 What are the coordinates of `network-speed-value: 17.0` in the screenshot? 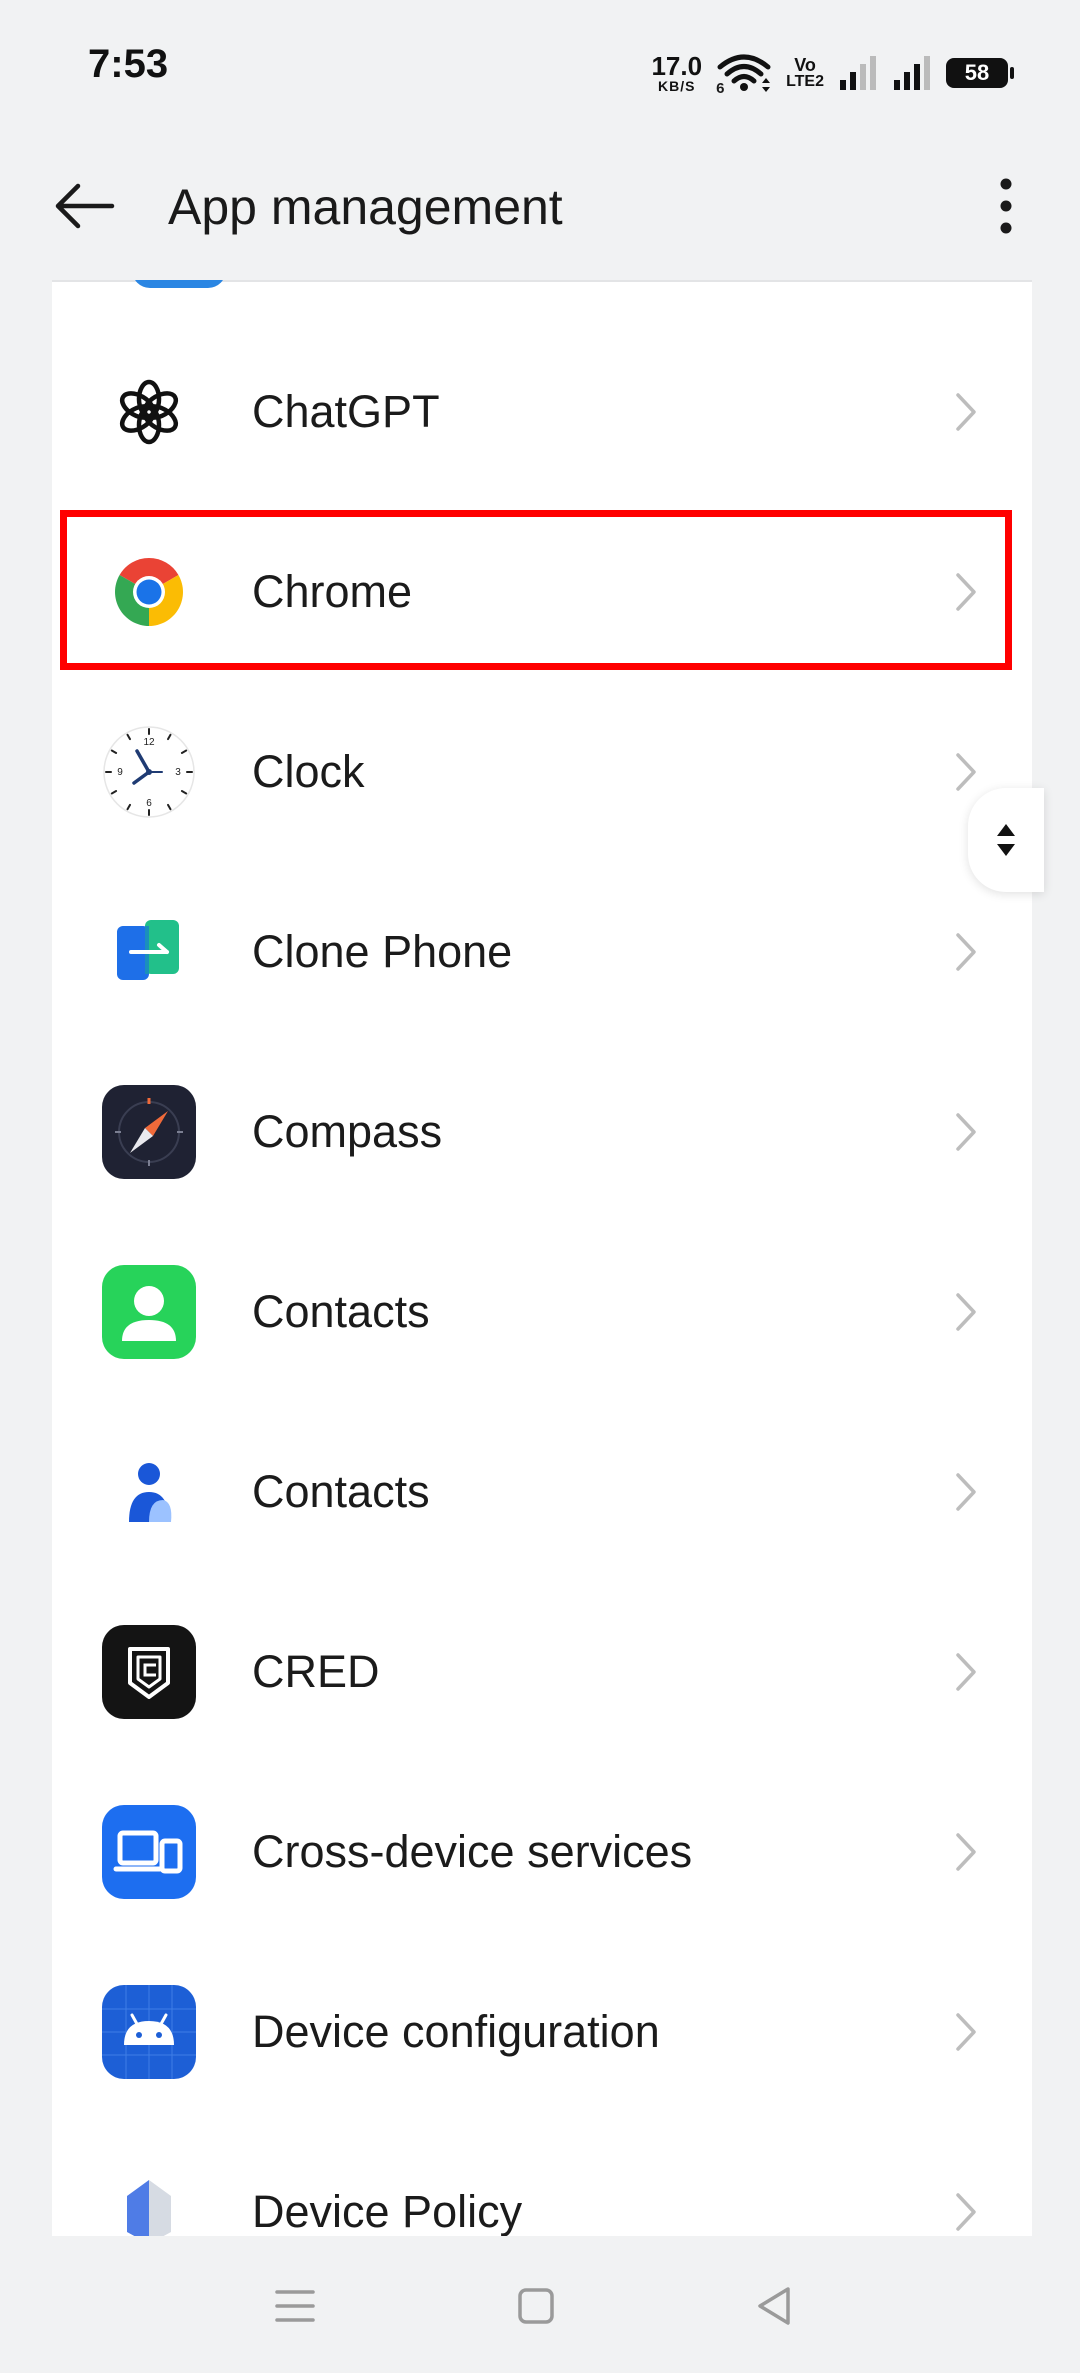 It's located at (677, 66).